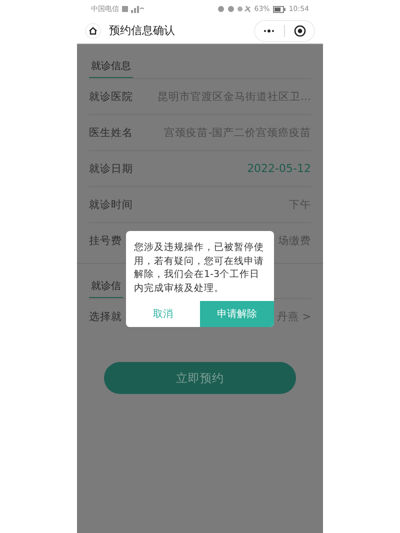 This screenshot has height=533, width=400. What do you see at coordinates (111, 205) in the screenshot?
I see `row-label: 就诊时间` at bounding box center [111, 205].